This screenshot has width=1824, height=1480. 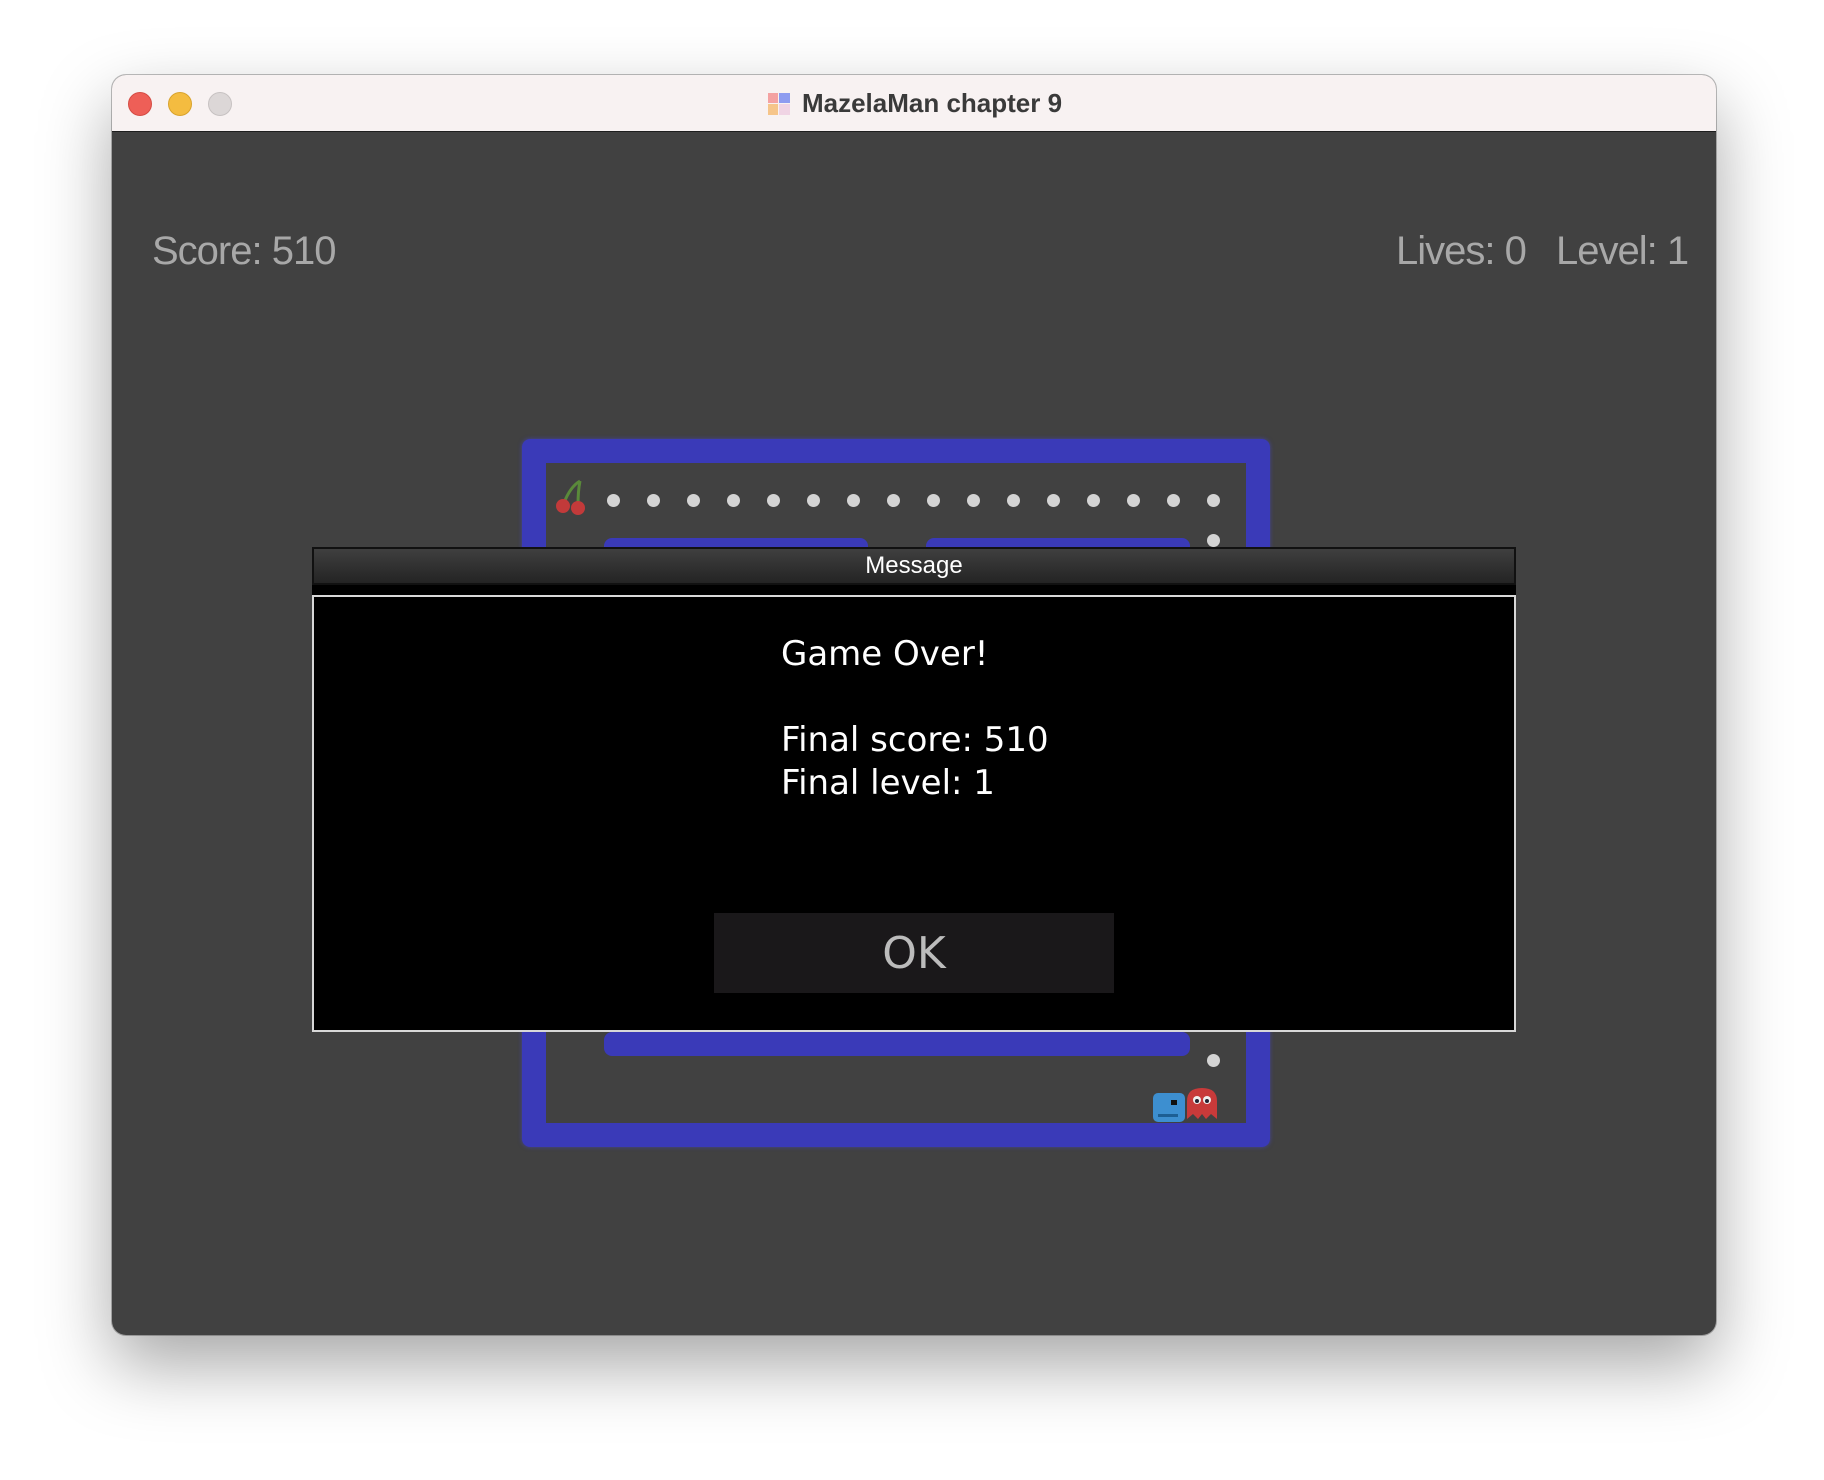 I want to click on maze-wall, so click(x=897, y=1044).